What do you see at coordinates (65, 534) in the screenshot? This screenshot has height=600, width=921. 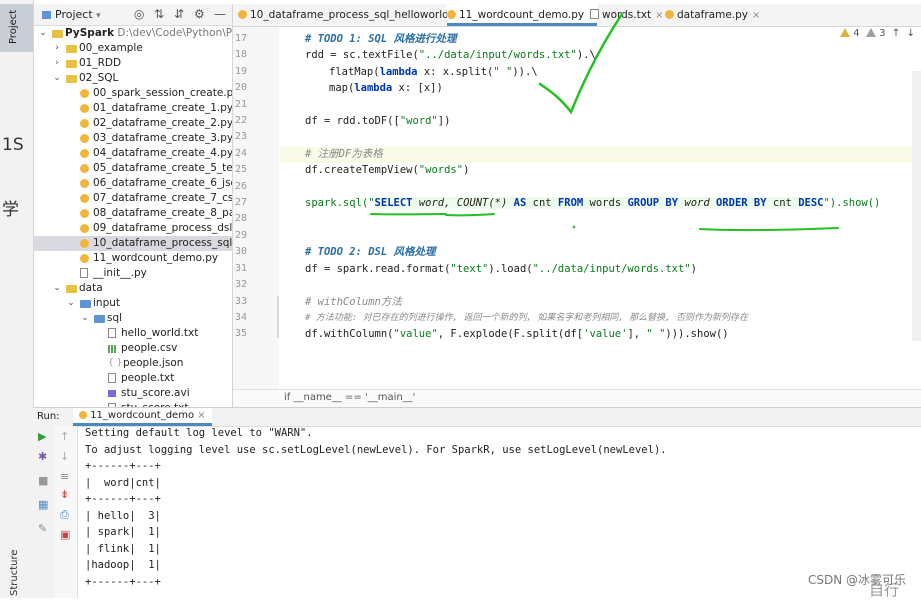 I see `trash-icon: ▣` at bounding box center [65, 534].